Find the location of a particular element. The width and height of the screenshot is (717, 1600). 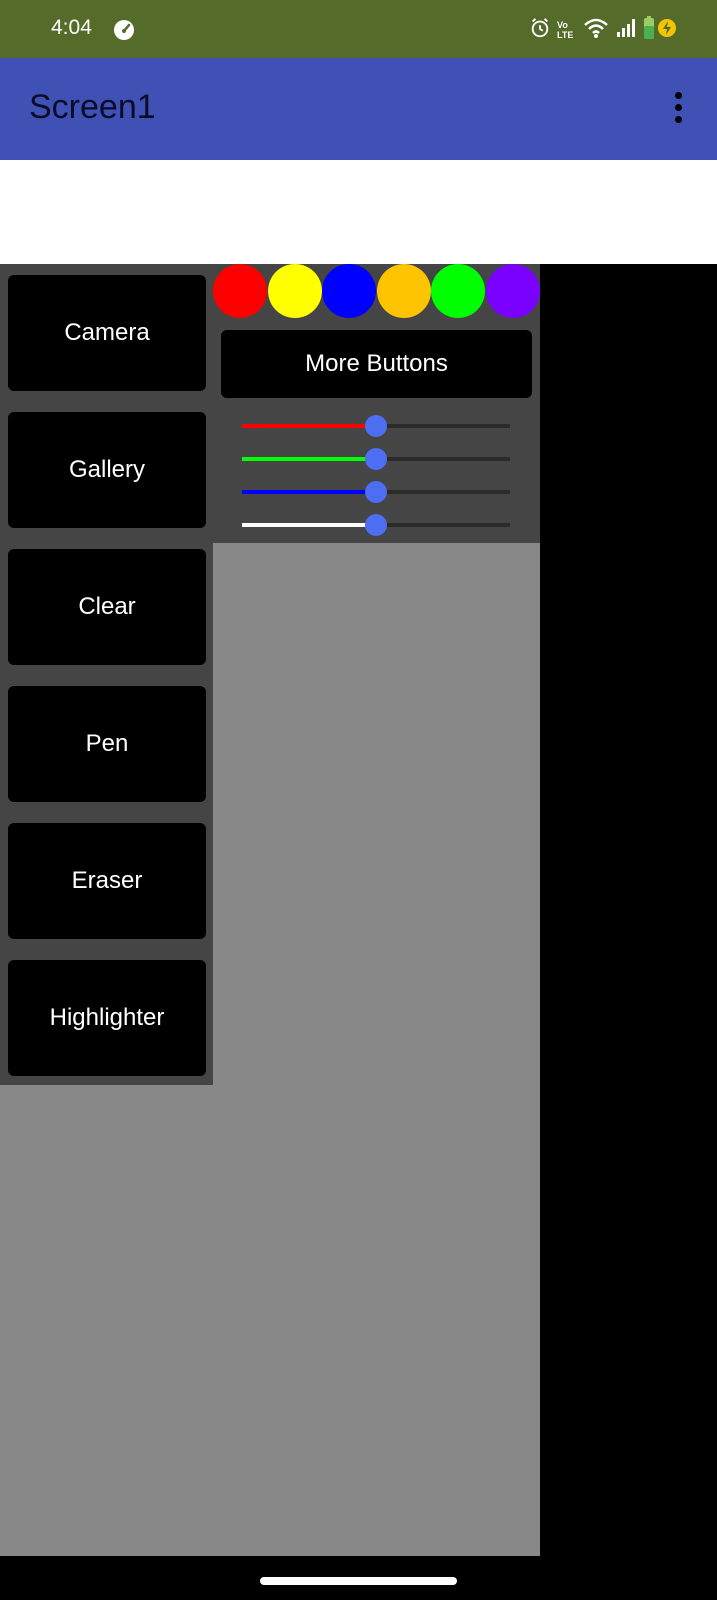

green-slider is located at coordinates (377, 459).